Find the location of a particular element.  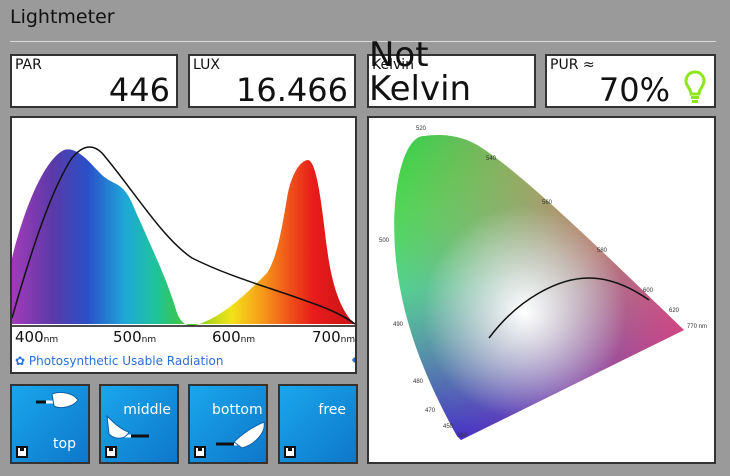

title-divider is located at coordinates (363, 41).